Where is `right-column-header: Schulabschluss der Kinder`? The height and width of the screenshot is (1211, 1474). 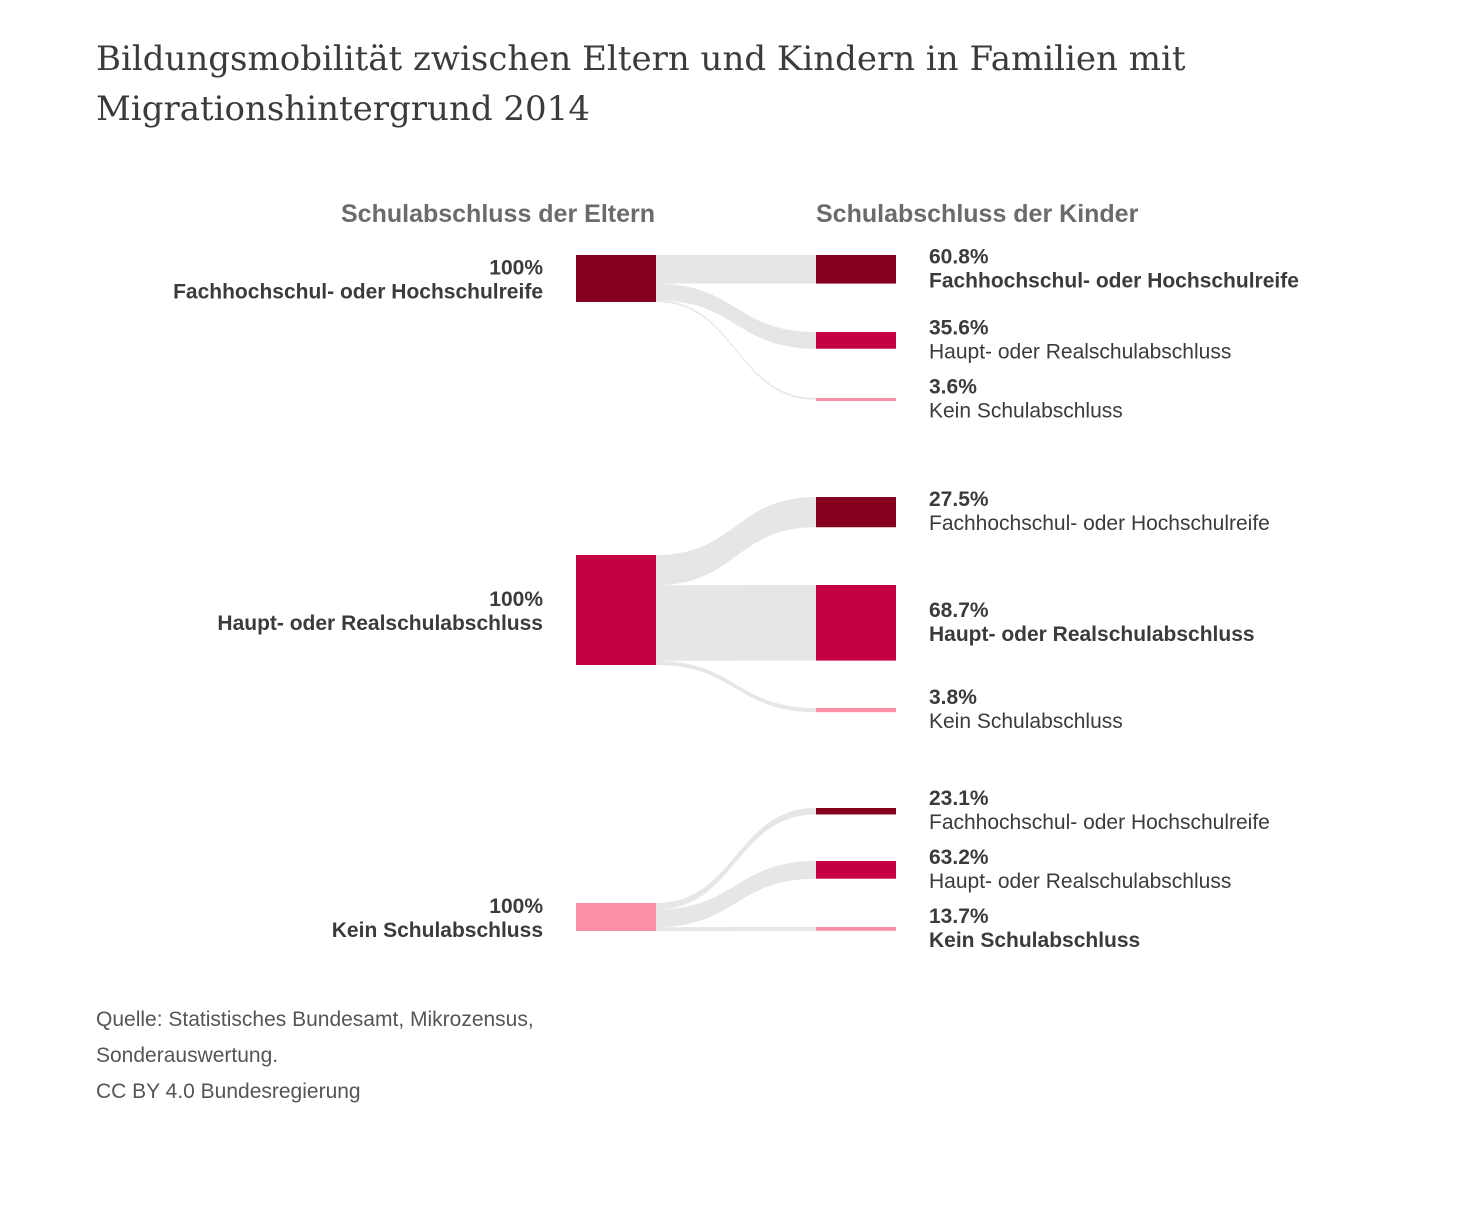 right-column-header: Schulabschluss der Kinder is located at coordinates (977, 214).